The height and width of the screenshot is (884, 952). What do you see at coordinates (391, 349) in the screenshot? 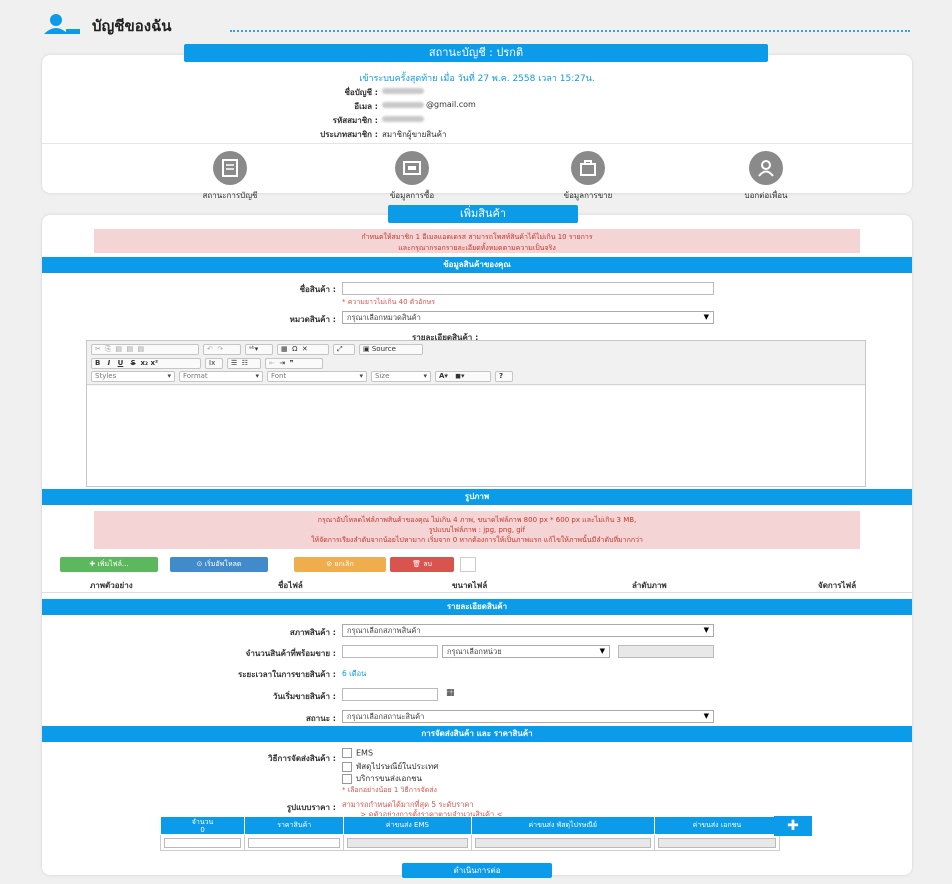
I see `source-button: ▣ Source` at bounding box center [391, 349].